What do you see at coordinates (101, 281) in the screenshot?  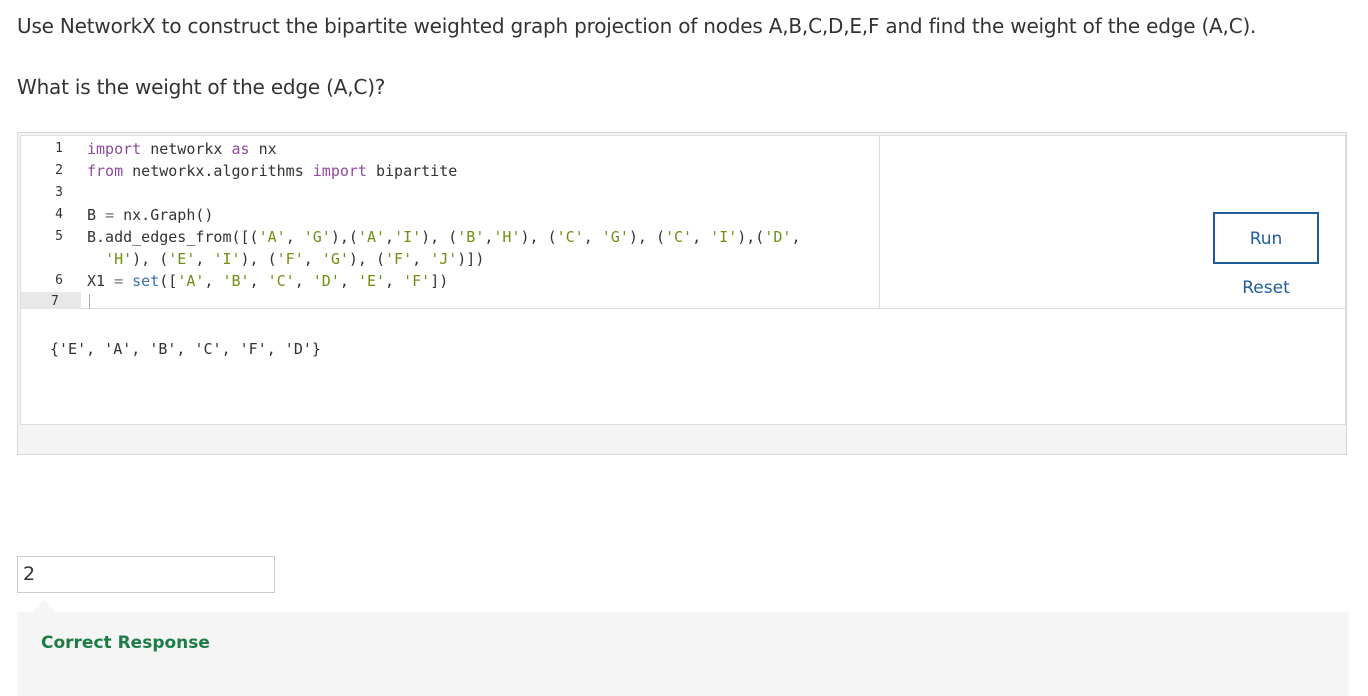 I see `code-token: X1` at bounding box center [101, 281].